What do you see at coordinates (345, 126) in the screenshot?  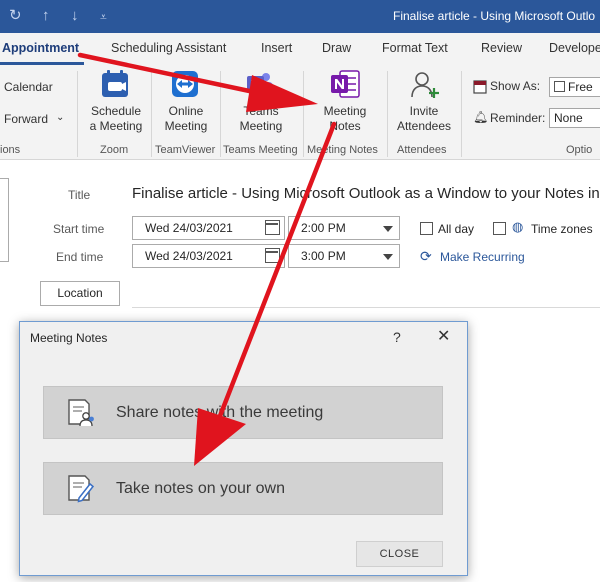 I see `meeting-notes-line2: Notes` at bounding box center [345, 126].